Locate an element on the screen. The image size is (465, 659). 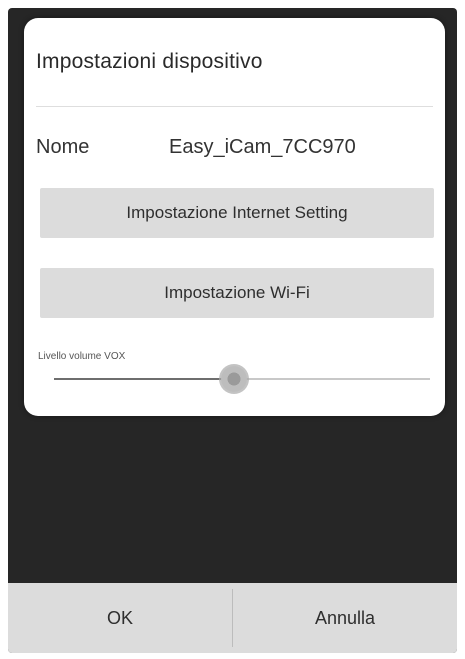
device-name-value: Easy_iCam_7CC970 is located at coordinates (262, 147).